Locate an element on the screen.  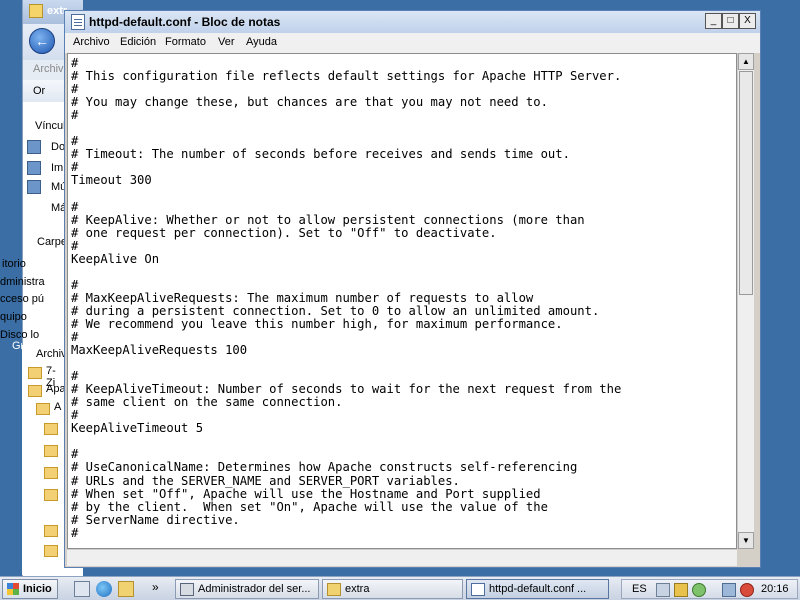
security-icon is located at coordinates (681, 590).